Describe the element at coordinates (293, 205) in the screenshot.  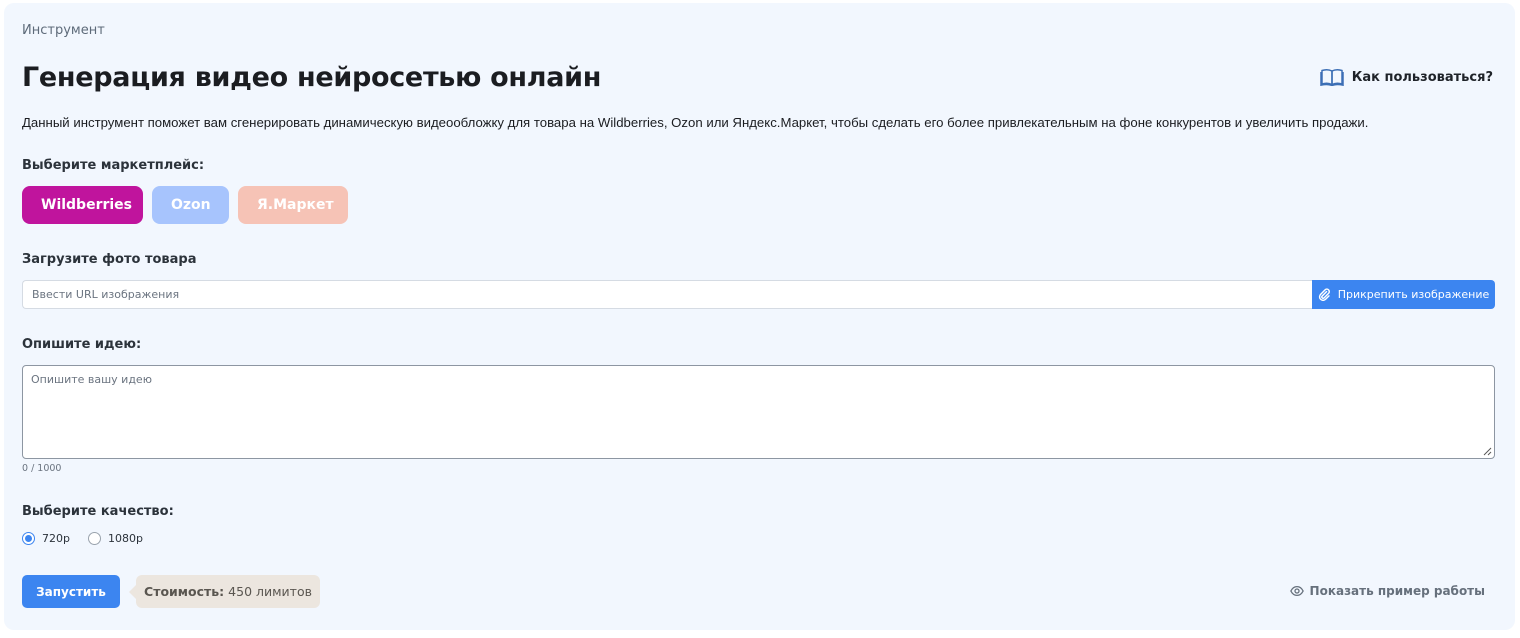
I see `marketplace-yandex-market-button: Я.Маркет` at that location.